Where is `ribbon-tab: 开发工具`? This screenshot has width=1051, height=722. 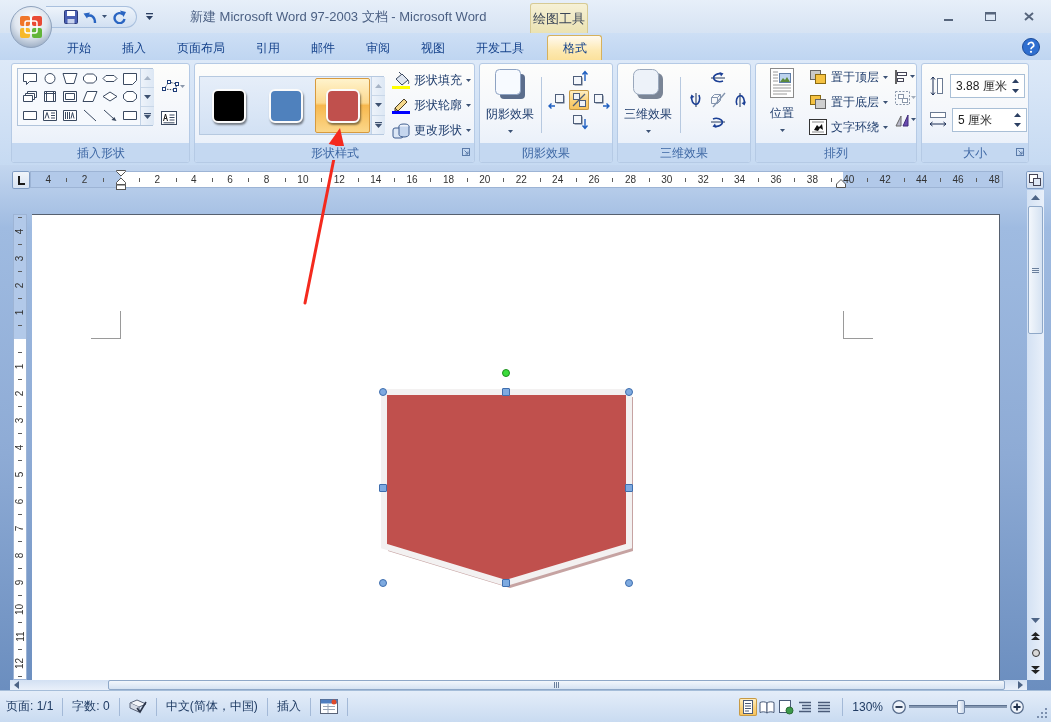
ribbon-tab: 开发工具 is located at coordinates (500, 47).